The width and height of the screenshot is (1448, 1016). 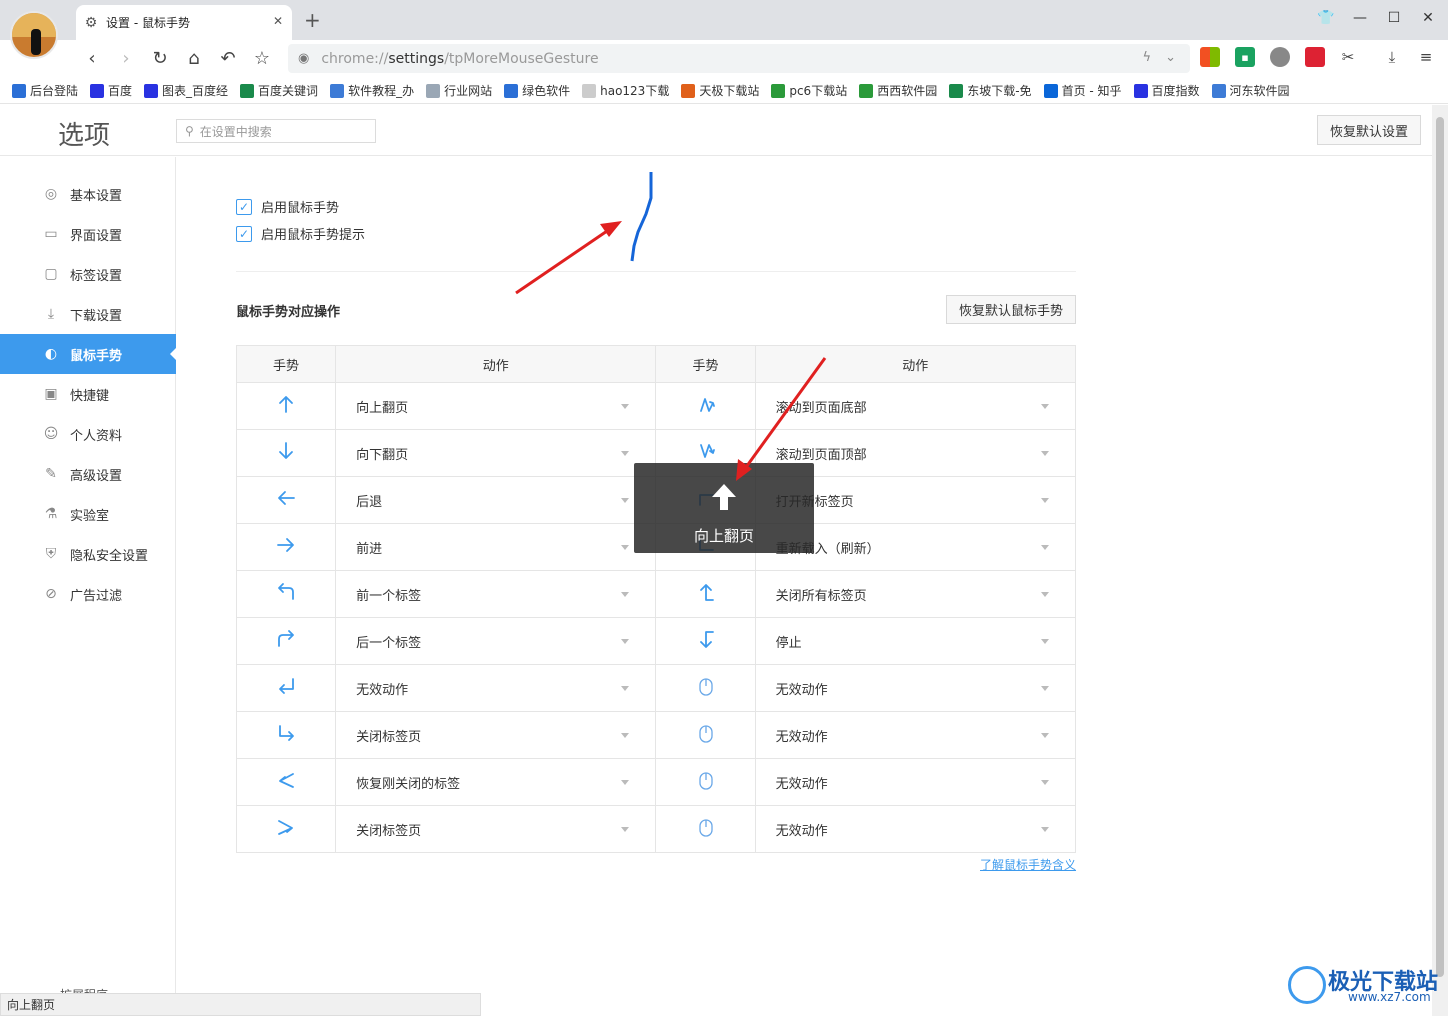 I want to click on gesture-trail, so click(x=641, y=217).